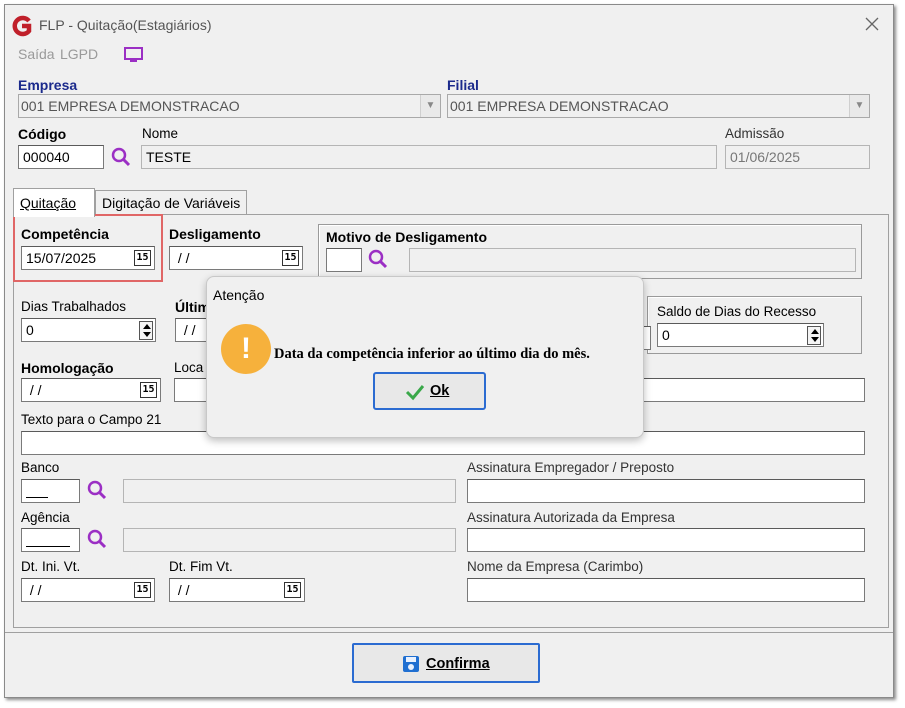  I want to click on banco-cursor, so click(37, 497).